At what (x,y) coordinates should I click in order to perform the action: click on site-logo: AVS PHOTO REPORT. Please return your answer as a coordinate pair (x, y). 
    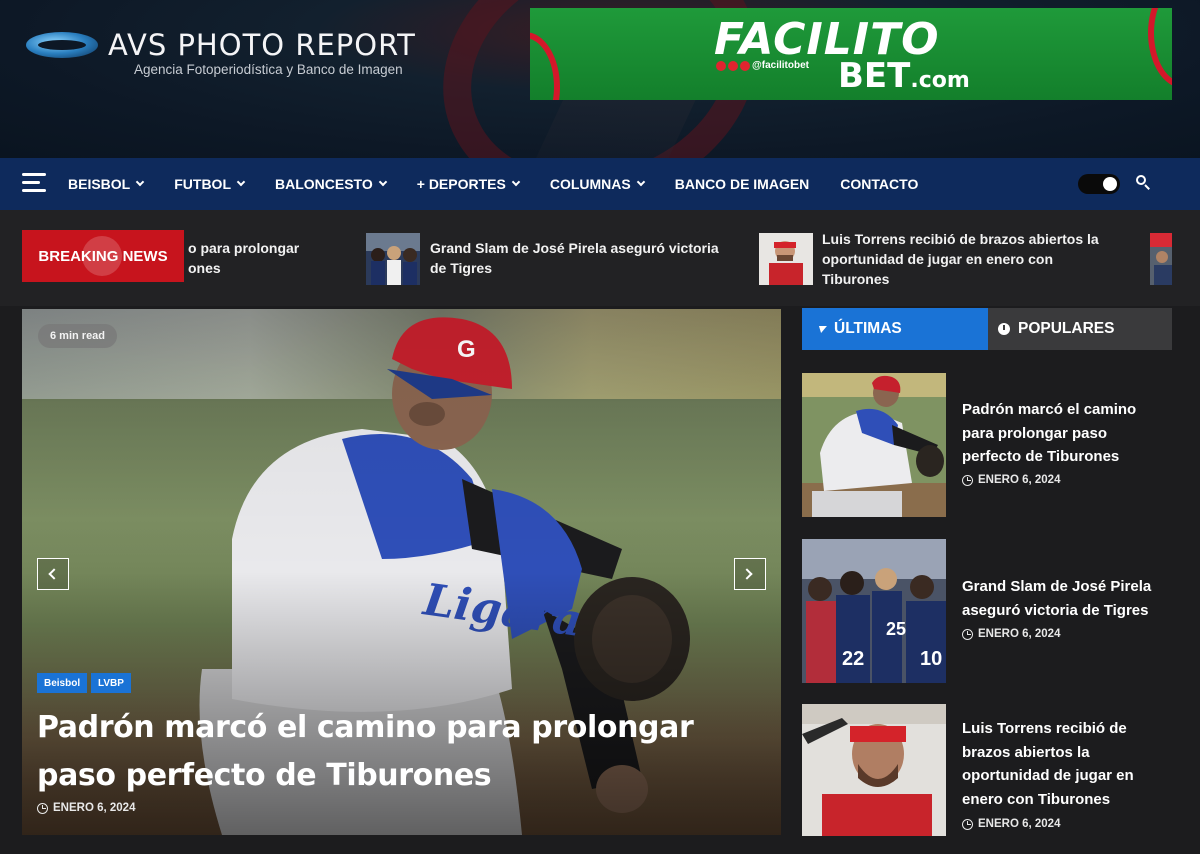
    Looking at the image, I should click on (220, 45).